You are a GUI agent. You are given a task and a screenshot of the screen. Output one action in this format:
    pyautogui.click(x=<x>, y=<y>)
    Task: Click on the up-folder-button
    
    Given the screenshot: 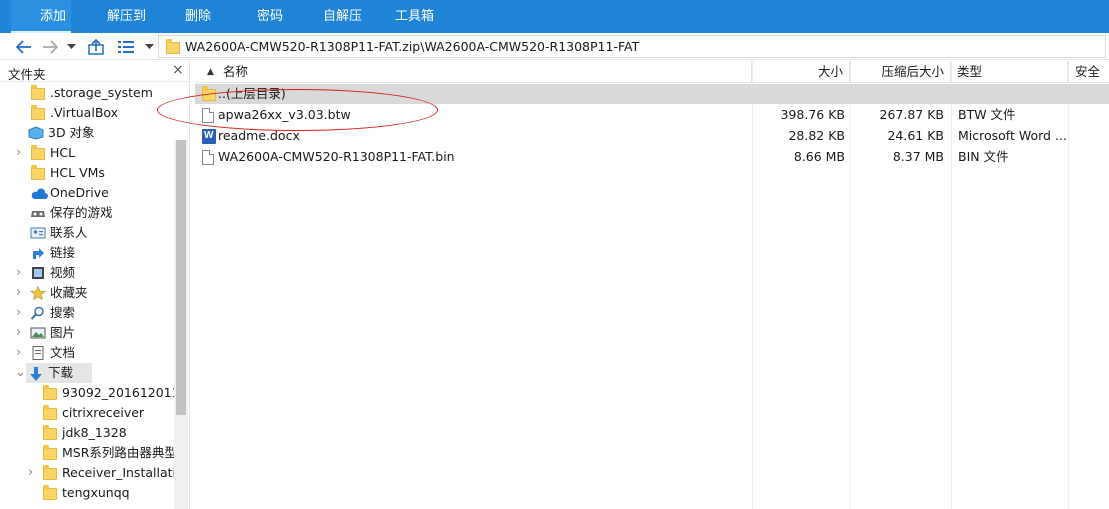 What is the action you would take?
    pyautogui.click(x=96, y=47)
    